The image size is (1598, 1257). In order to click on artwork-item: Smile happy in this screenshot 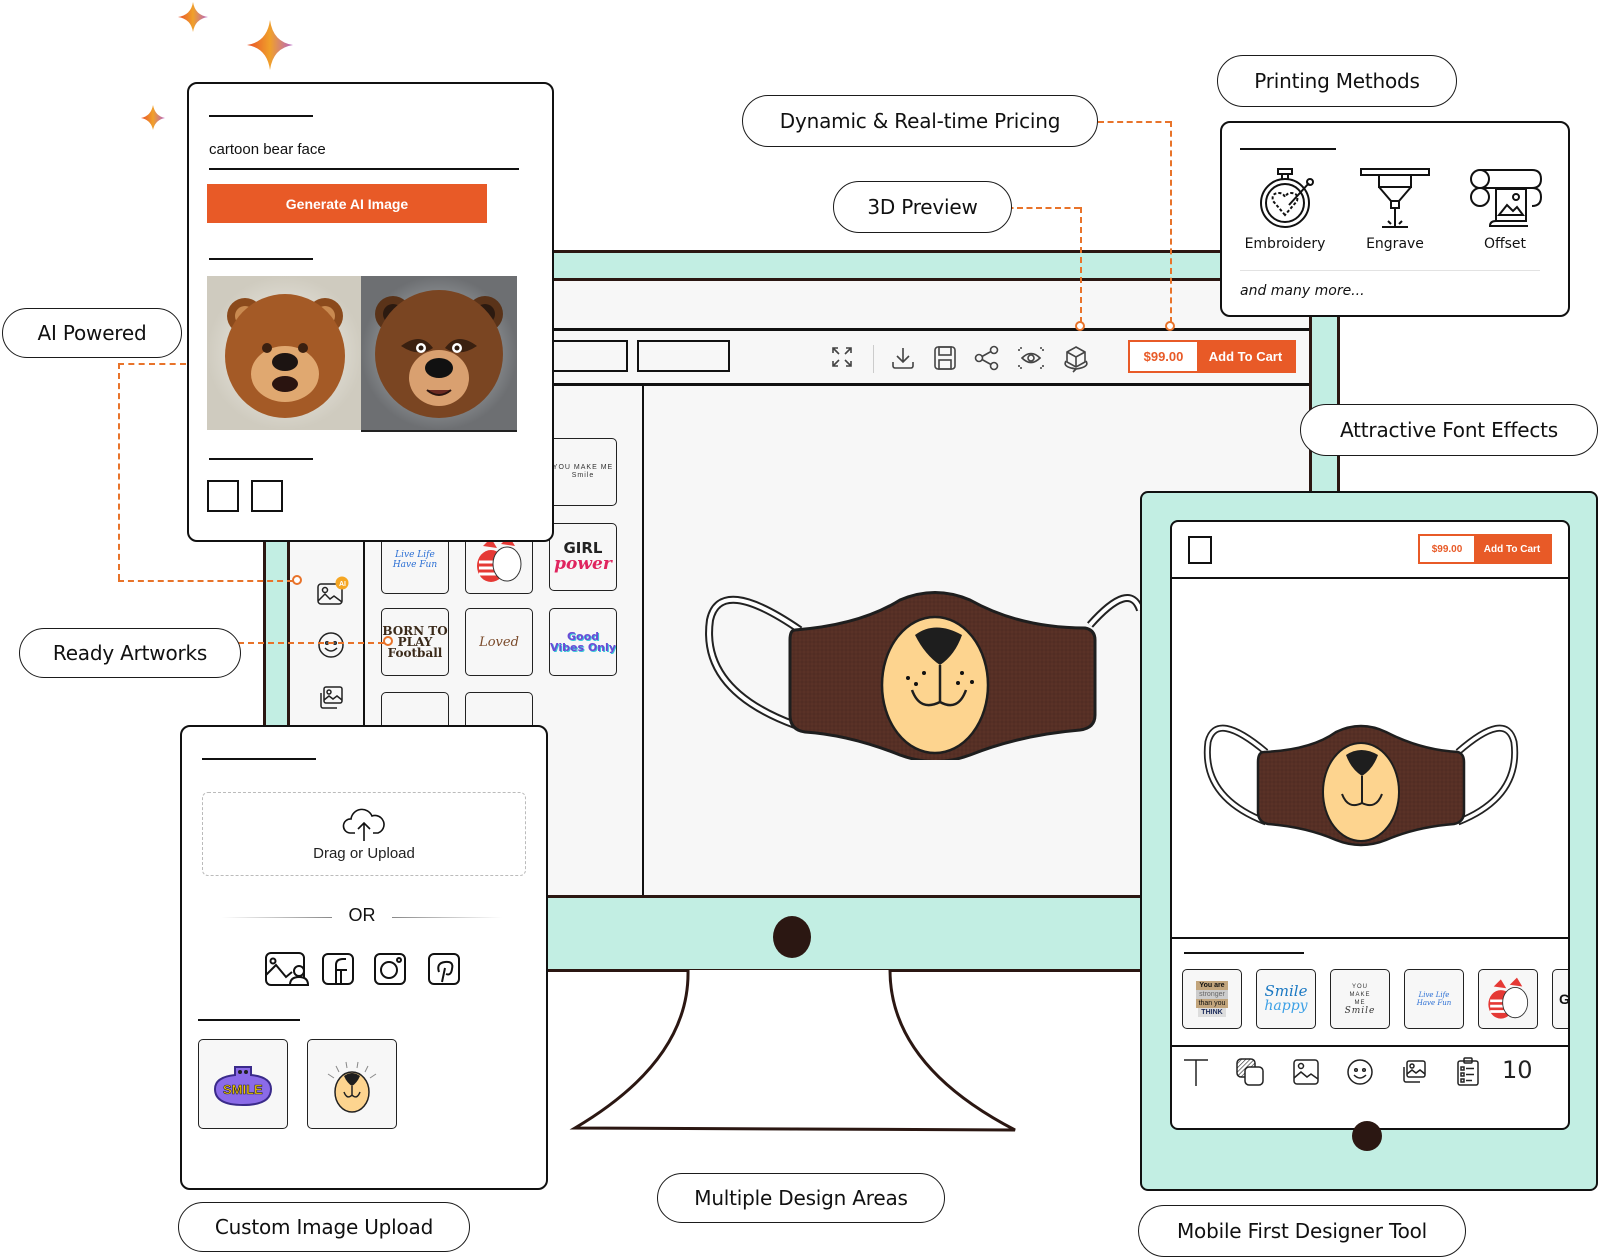, I will do `click(1286, 999)`.